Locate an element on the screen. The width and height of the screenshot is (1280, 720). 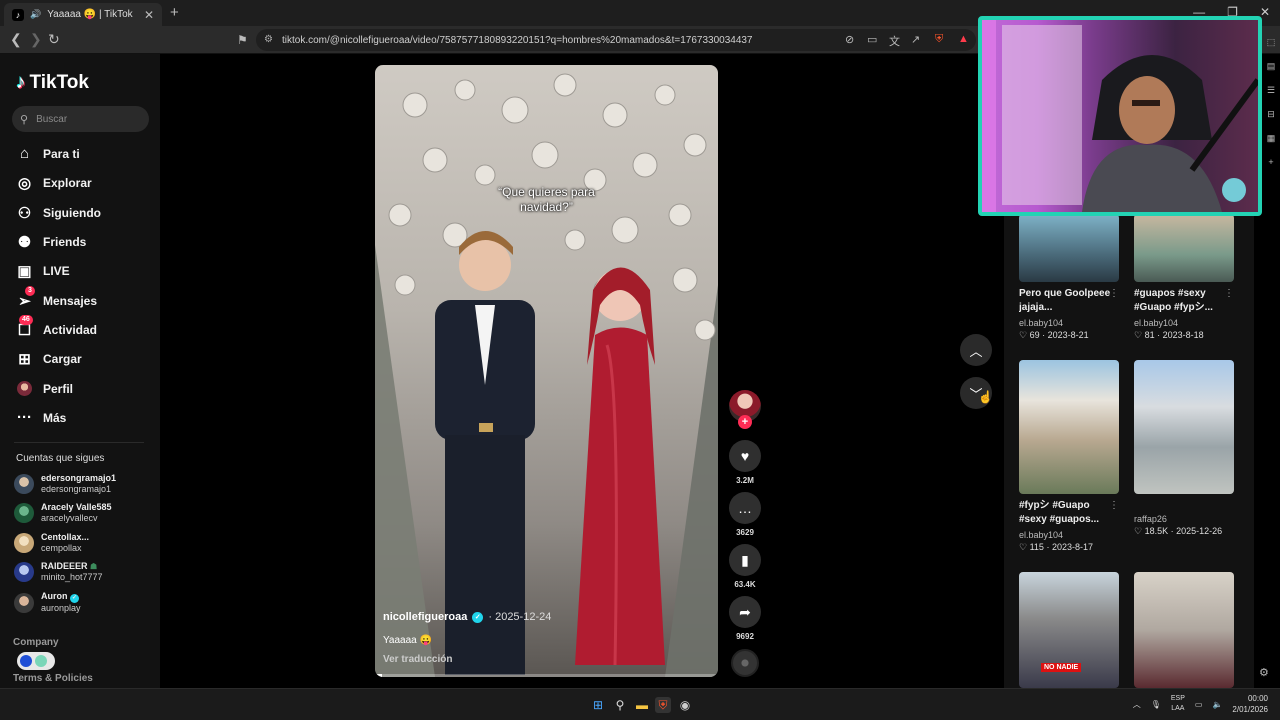
upload-icon: ⊞ is located at coordinates (24, 359).